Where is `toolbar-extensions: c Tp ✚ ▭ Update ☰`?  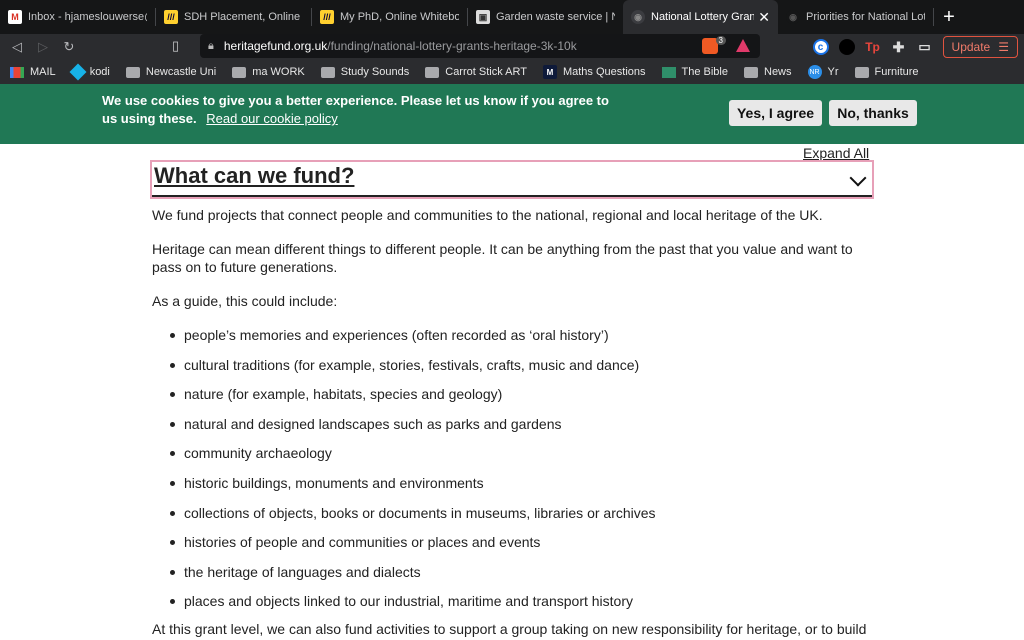
toolbar-extensions: c Tp ✚ ▭ Update ☰ is located at coordinates (915, 47).